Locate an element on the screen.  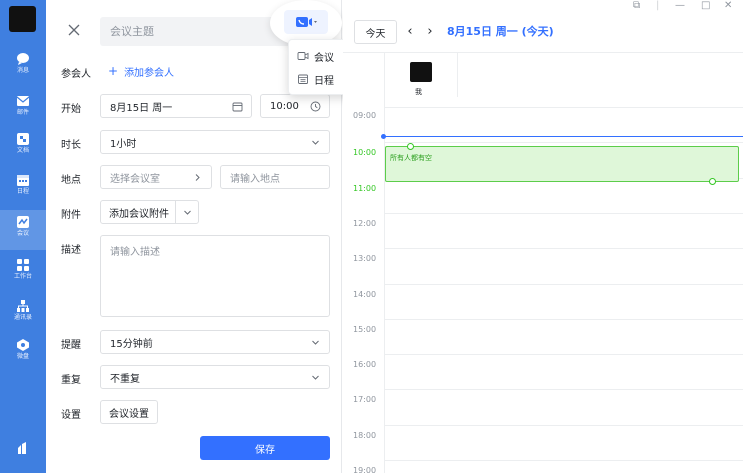
hour-label: 16:00 is located at coordinates (365, 364).